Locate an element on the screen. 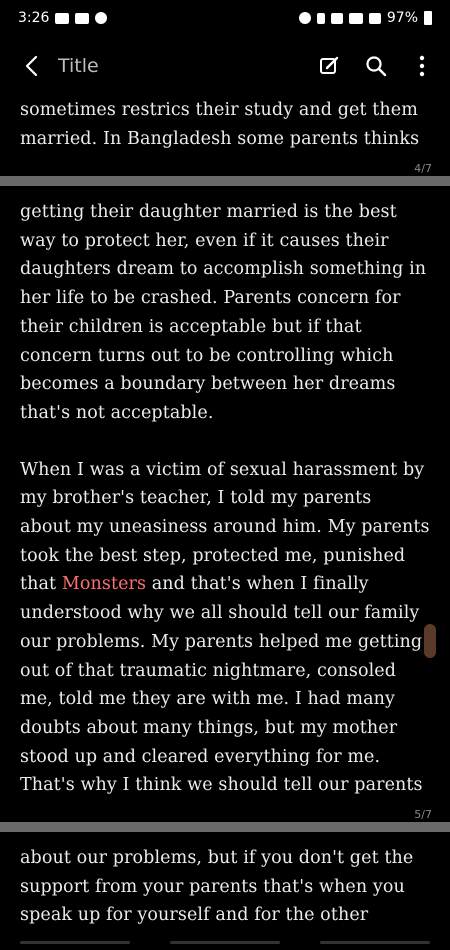  status-left: 3:26 is located at coordinates (63, 18).